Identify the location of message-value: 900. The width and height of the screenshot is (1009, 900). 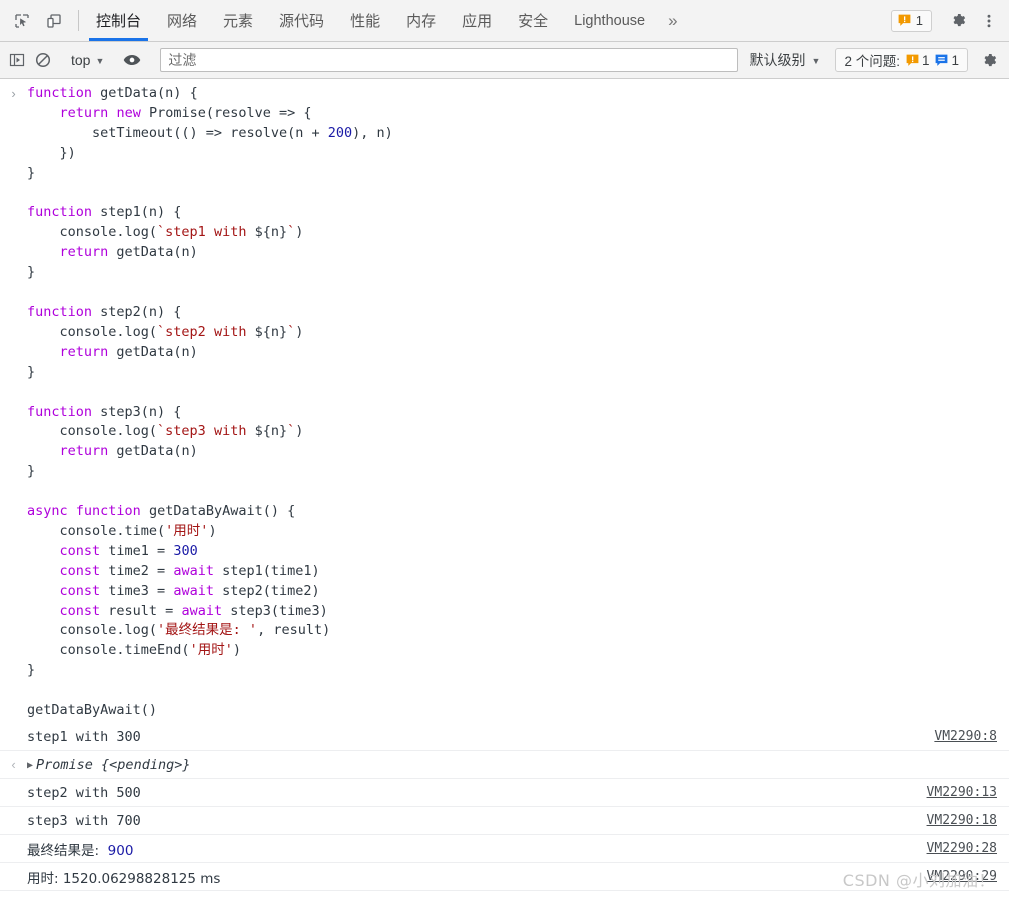
(120, 850).